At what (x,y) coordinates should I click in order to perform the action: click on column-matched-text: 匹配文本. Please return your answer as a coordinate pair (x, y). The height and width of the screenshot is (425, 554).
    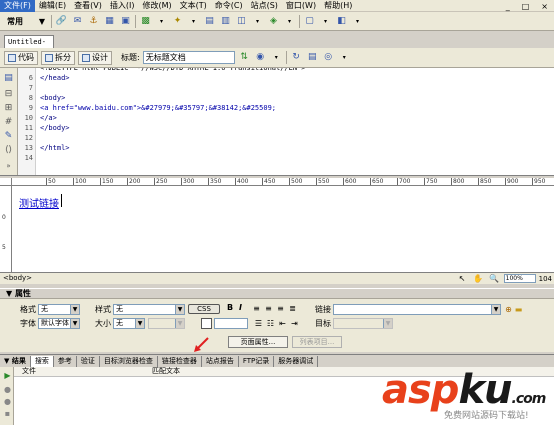
    Looking at the image, I should click on (166, 371).